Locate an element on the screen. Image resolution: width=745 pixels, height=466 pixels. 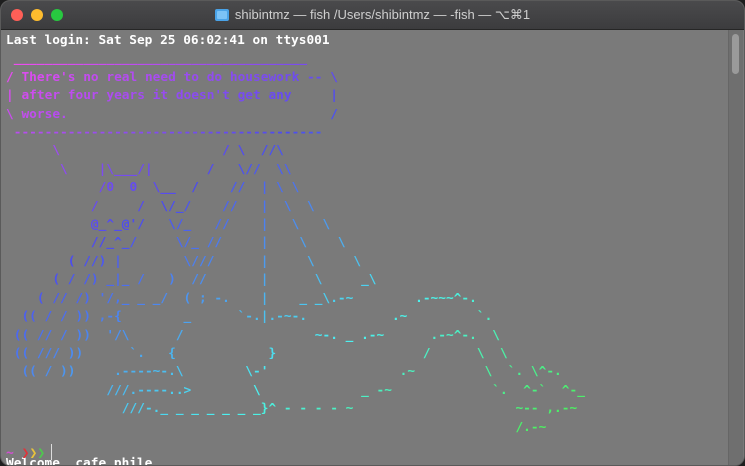
prompt-arrows: ❯❯❯ is located at coordinates (33, 453).